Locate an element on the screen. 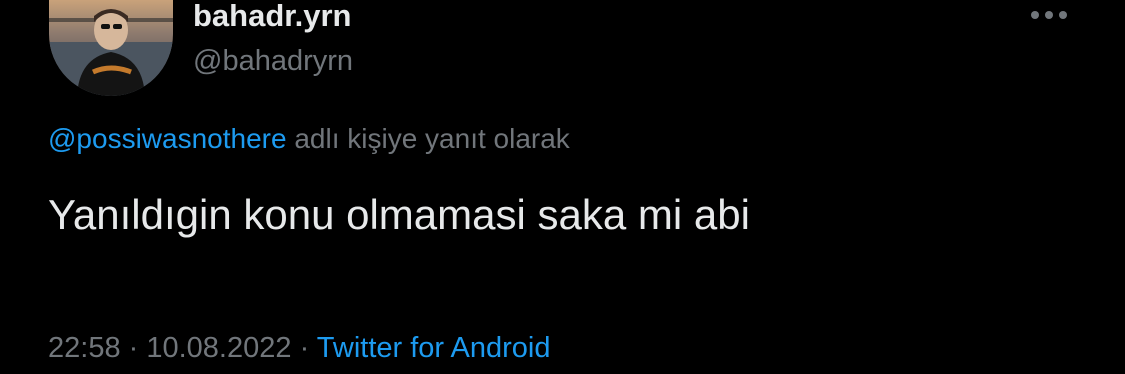 The height and width of the screenshot is (374, 1125). tweet-text: Yanıldıgin konu olmamasi saka mi abi is located at coordinates (399, 214).